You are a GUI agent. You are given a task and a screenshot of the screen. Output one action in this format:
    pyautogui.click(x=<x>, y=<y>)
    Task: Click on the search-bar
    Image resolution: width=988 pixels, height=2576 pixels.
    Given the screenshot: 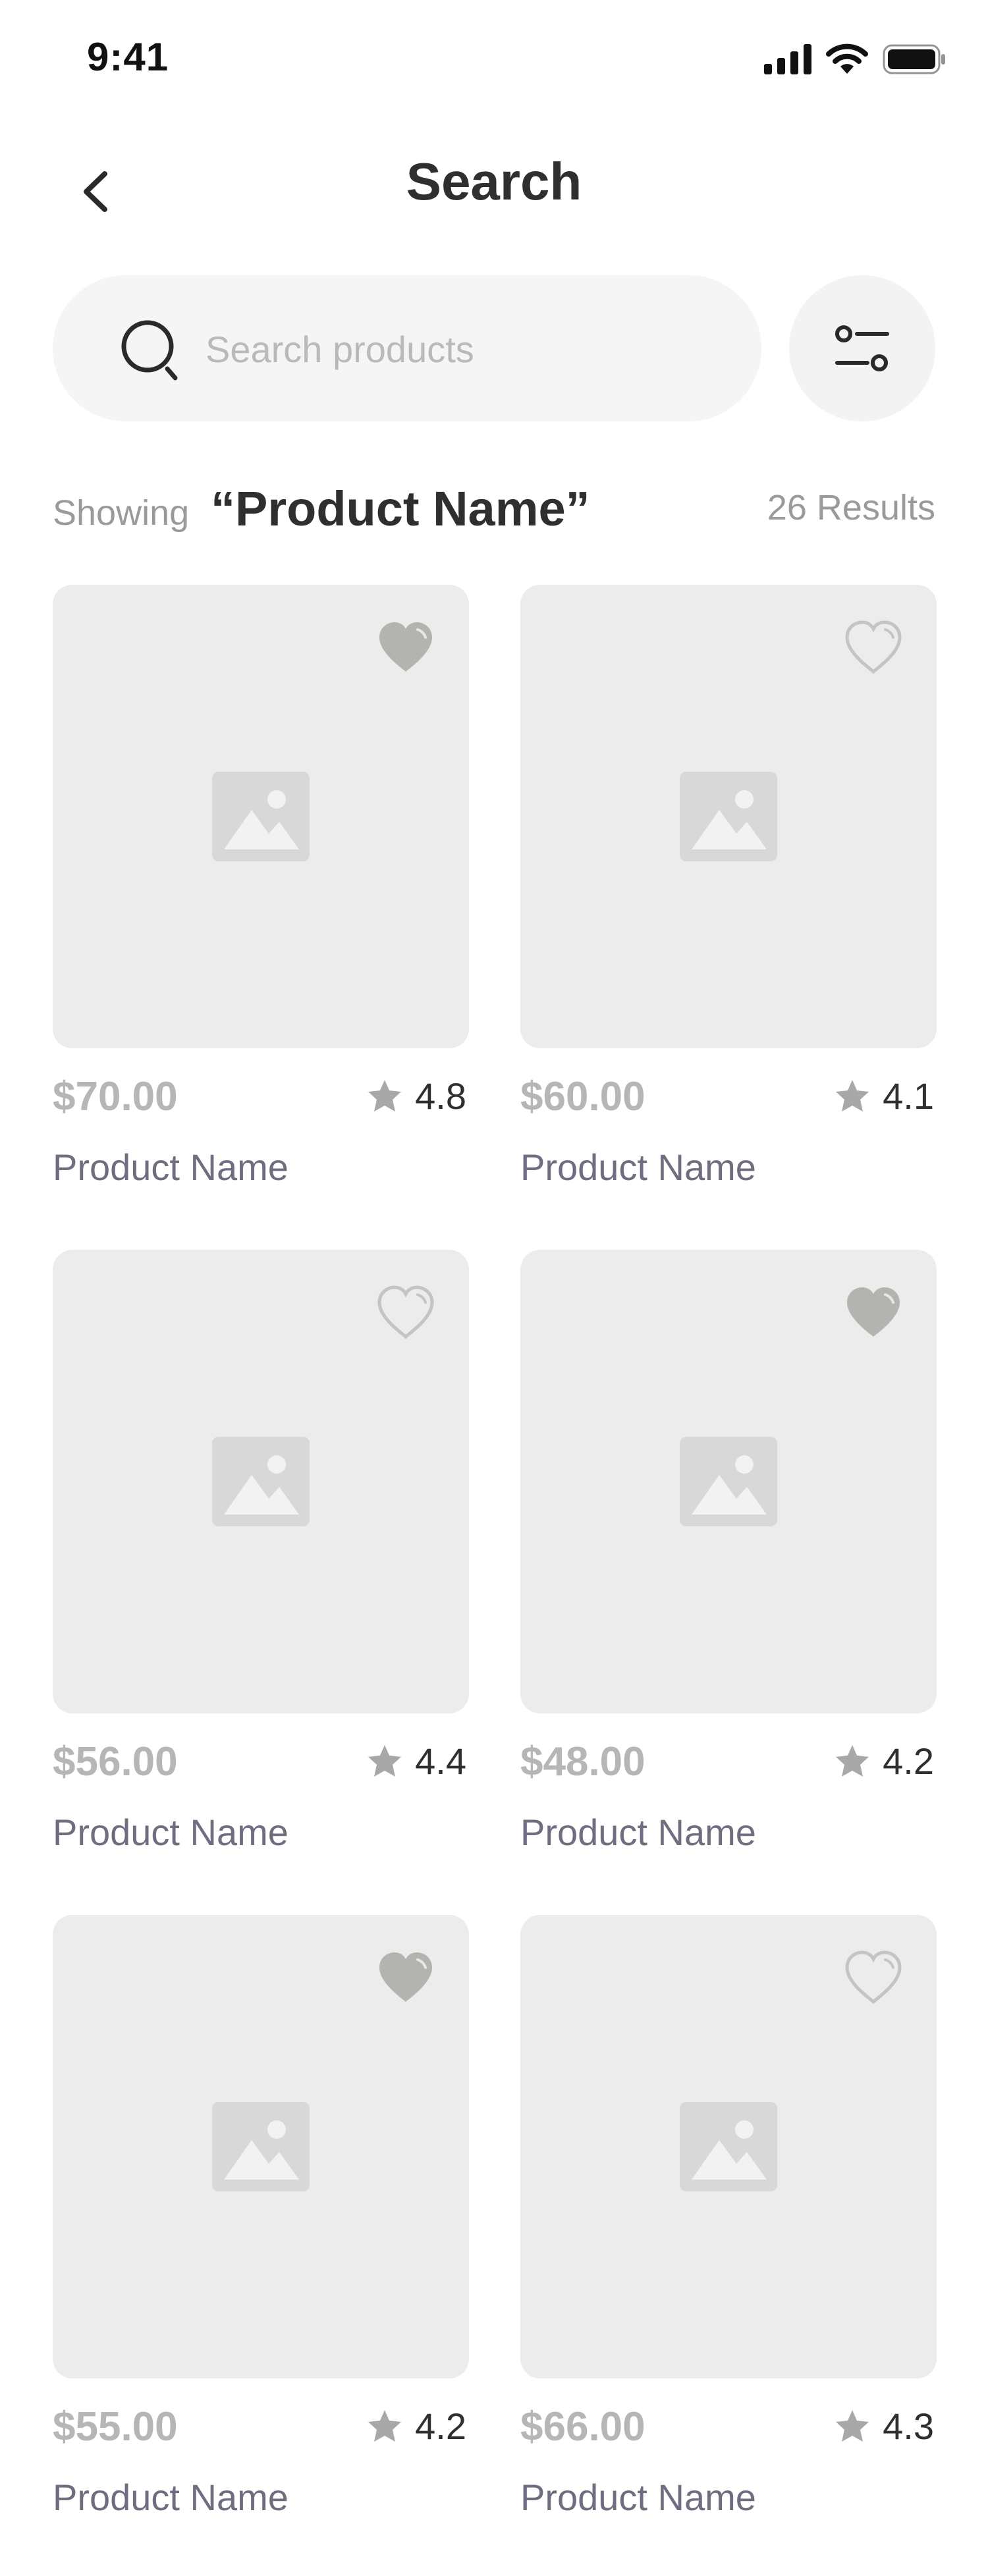 What is the action you would take?
    pyautogui.click(x=407, y=348)
    